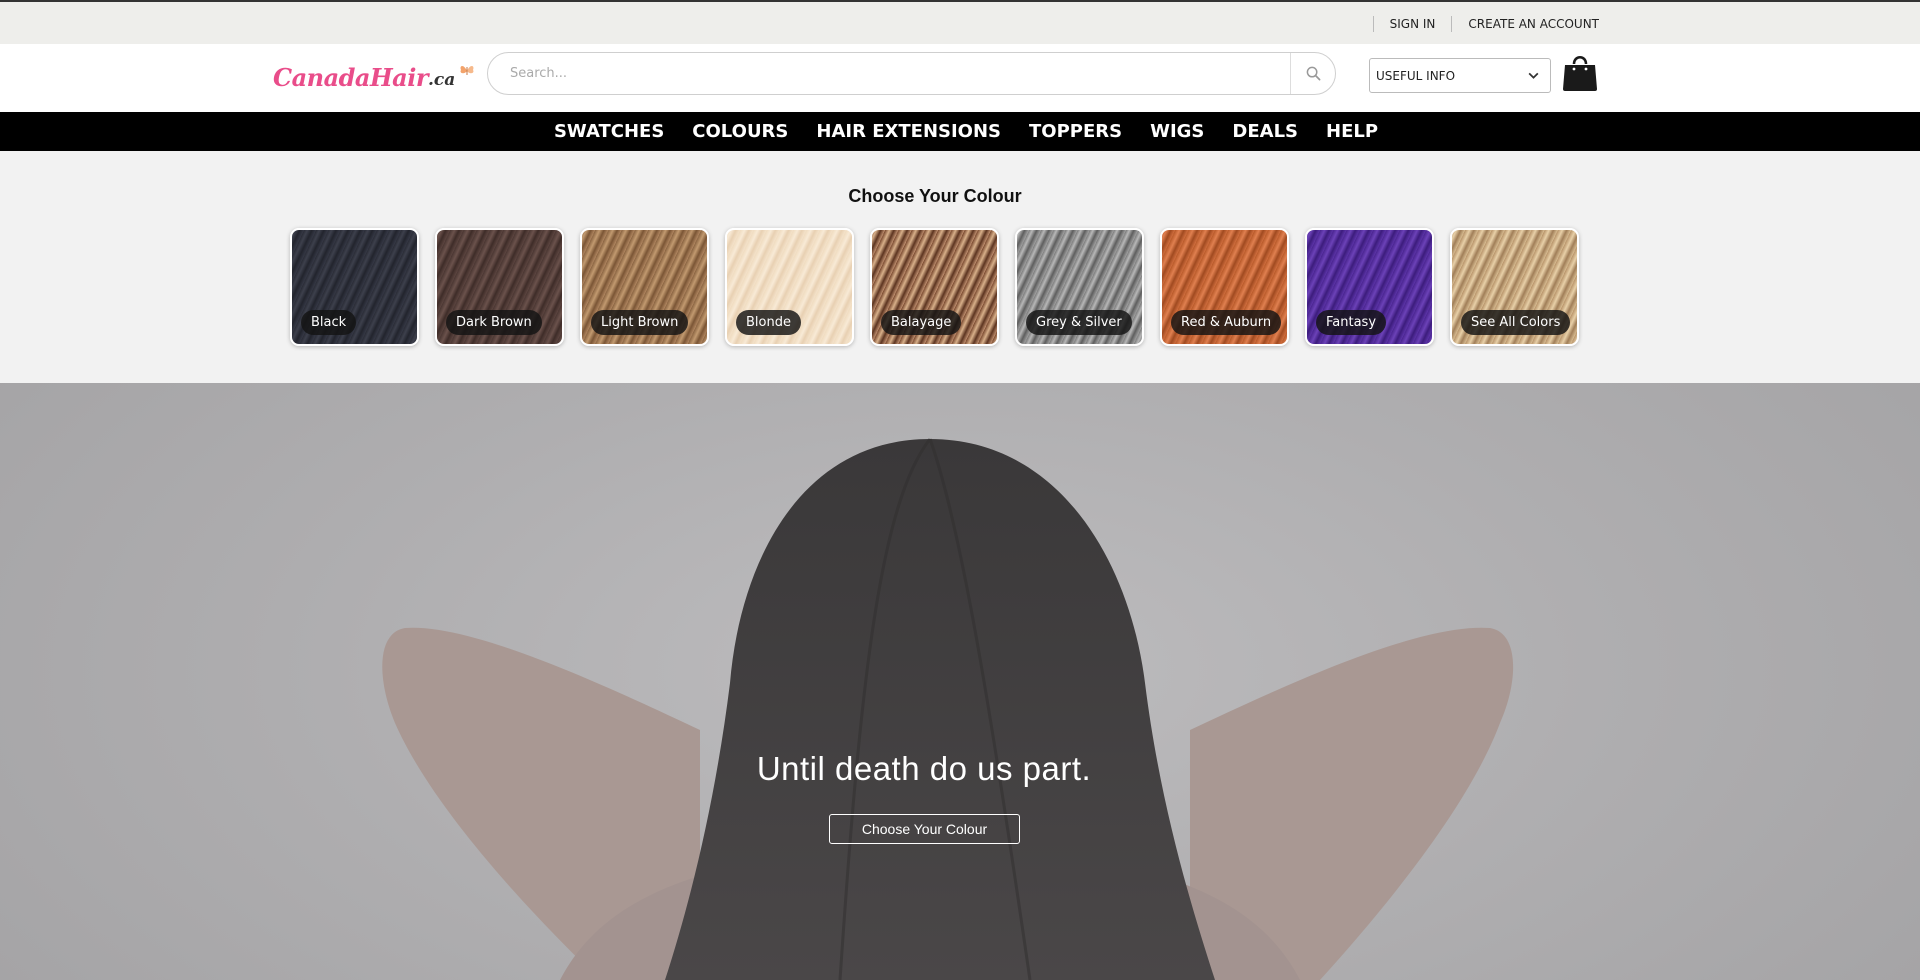 The image size is (1920, 980). I want to click on swatch-blonde: Blonde, so click(789, 287).